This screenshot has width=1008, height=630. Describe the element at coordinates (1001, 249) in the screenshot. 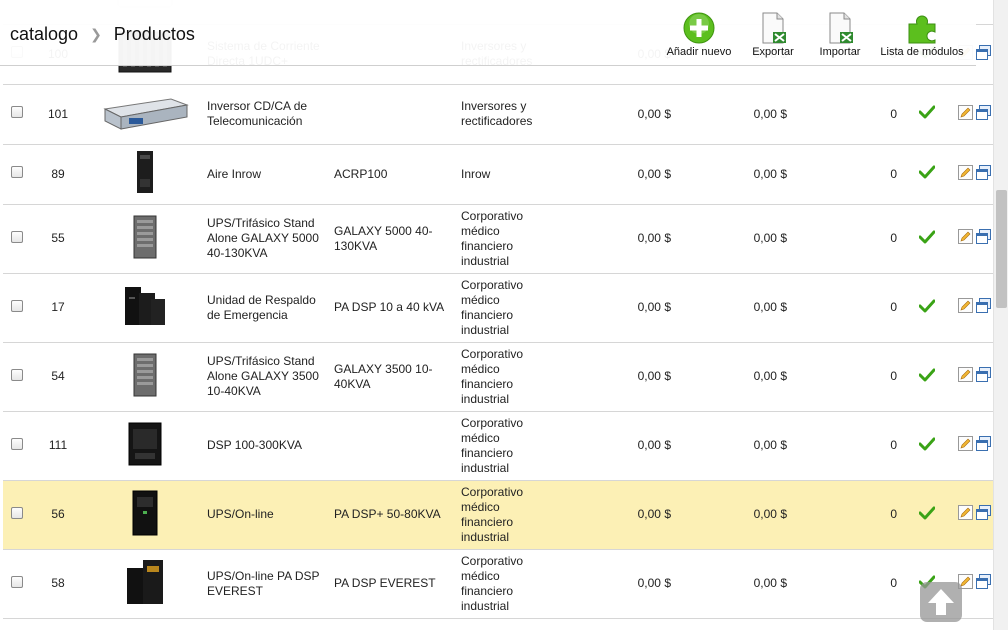

I see `scrollbar-thumb` at that location.